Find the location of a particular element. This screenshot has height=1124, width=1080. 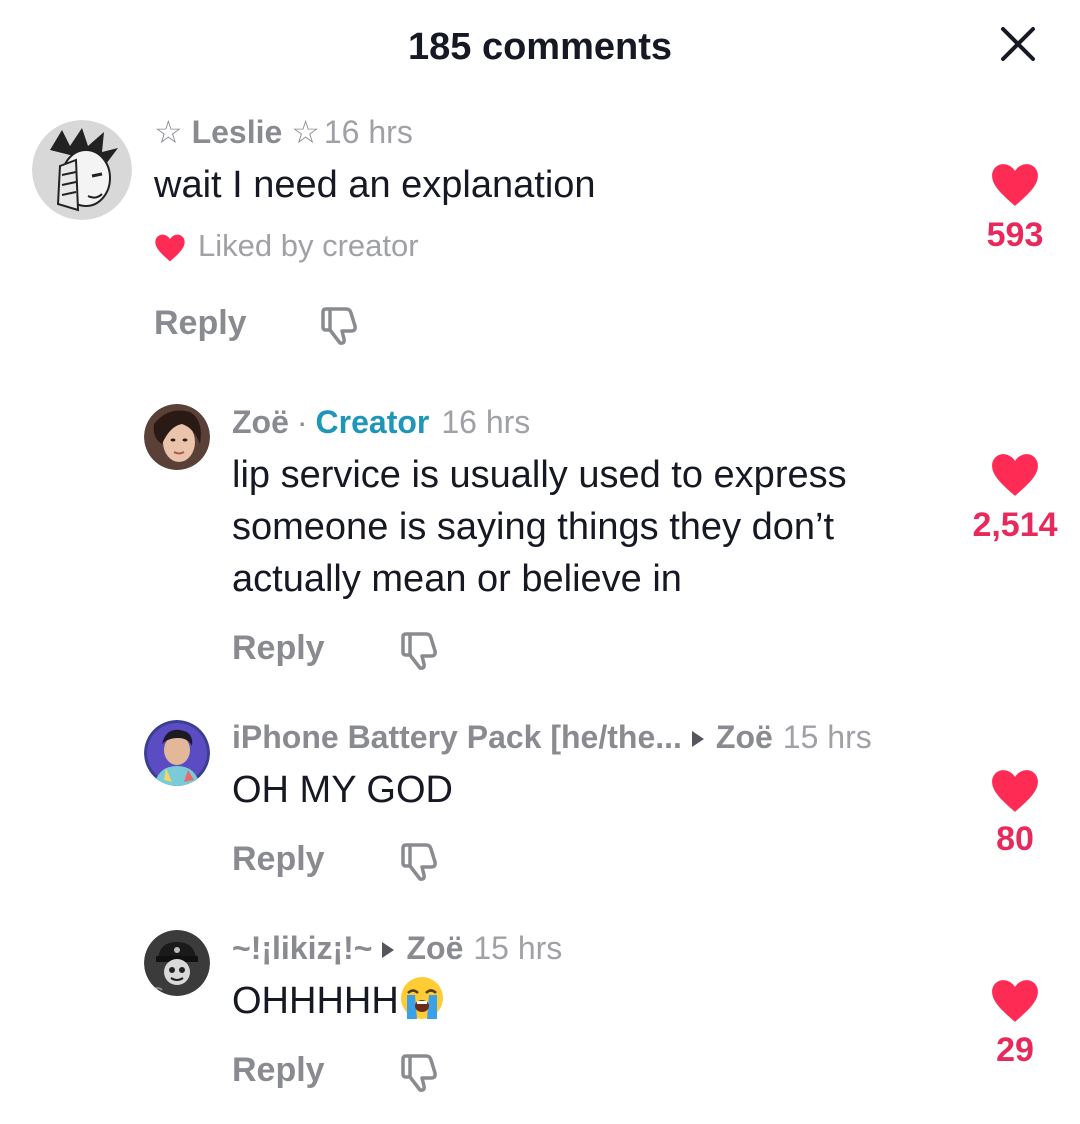

comment-meta: Zoë · Creator 16 hrs is located at coordinates (381, 422).